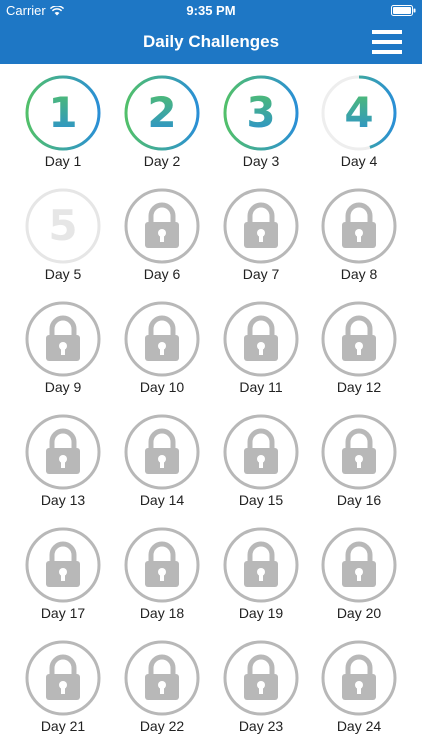 The height and width of the screenshot is (750, 422). What do you see at coordinates (162, 387) in the screenshot?
I see `day-label: Day 10` at bounding box center [162, 387].